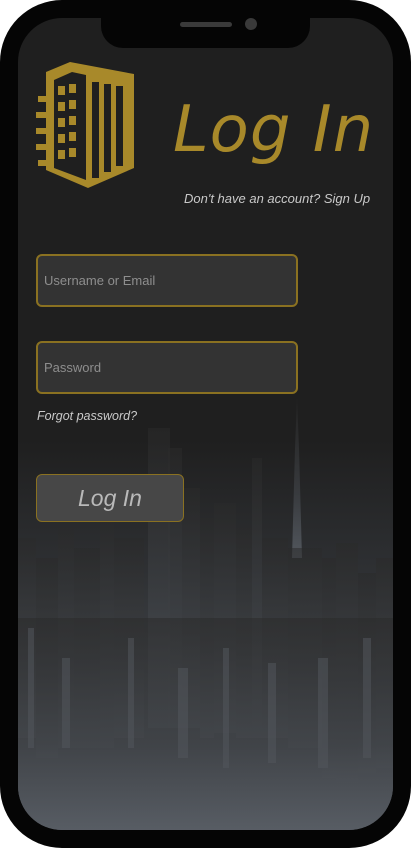 The height and width of the screenshot is (848, 411). What do you see at coordinates (274, 130) in the screenshot?
I see `page-title: Log In` at bounding box center [274, 130].